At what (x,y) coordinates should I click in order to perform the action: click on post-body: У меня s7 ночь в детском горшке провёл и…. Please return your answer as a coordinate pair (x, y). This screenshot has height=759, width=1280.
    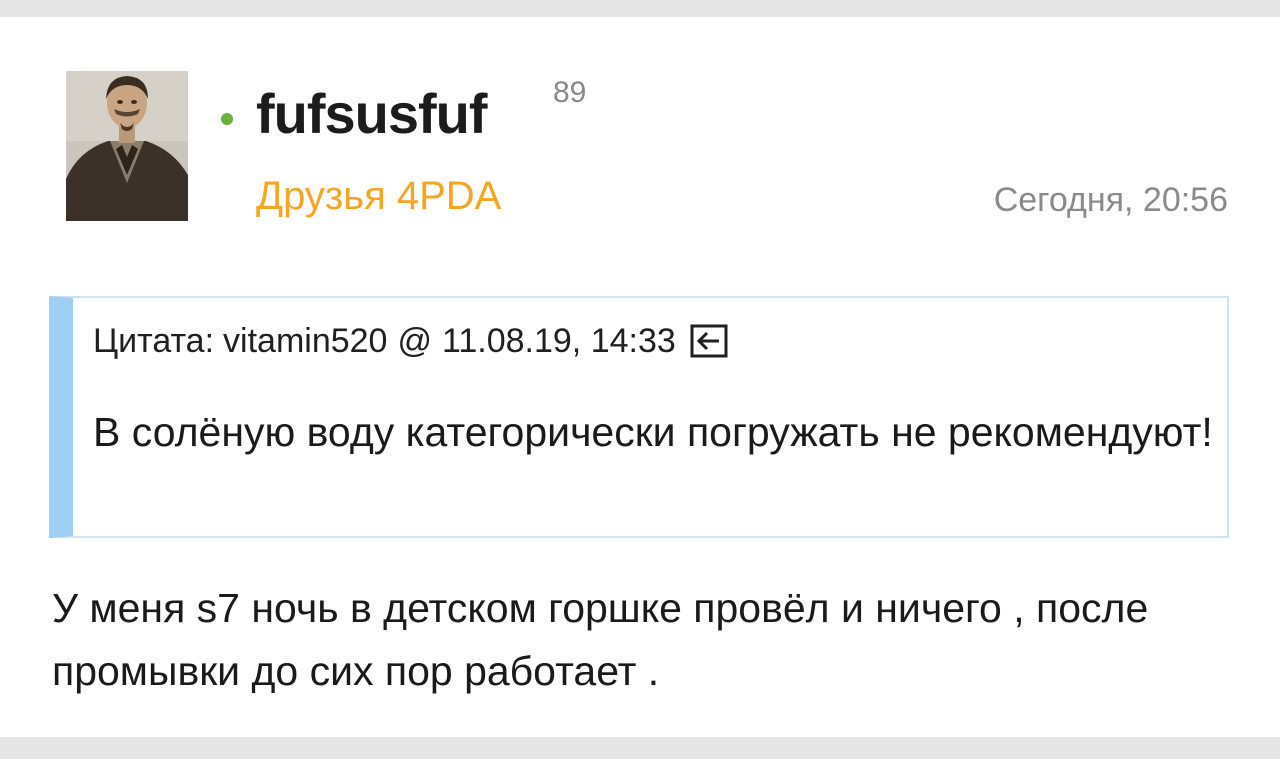
    Looking at the image, I should click on (600, 639).